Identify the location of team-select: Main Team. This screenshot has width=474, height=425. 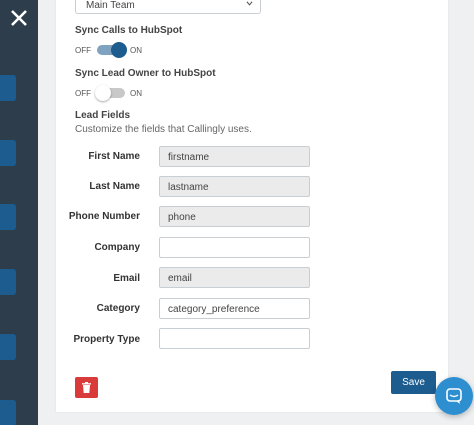
(168, 7).